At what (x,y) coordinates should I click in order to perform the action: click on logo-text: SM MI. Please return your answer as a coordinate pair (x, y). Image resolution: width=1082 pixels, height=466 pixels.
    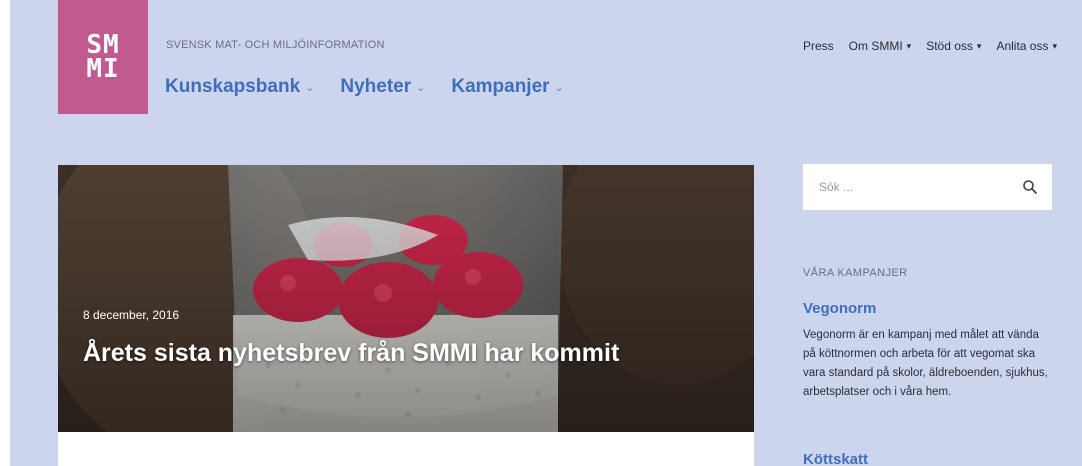
    Looking at the image, I should click on (103, 57).